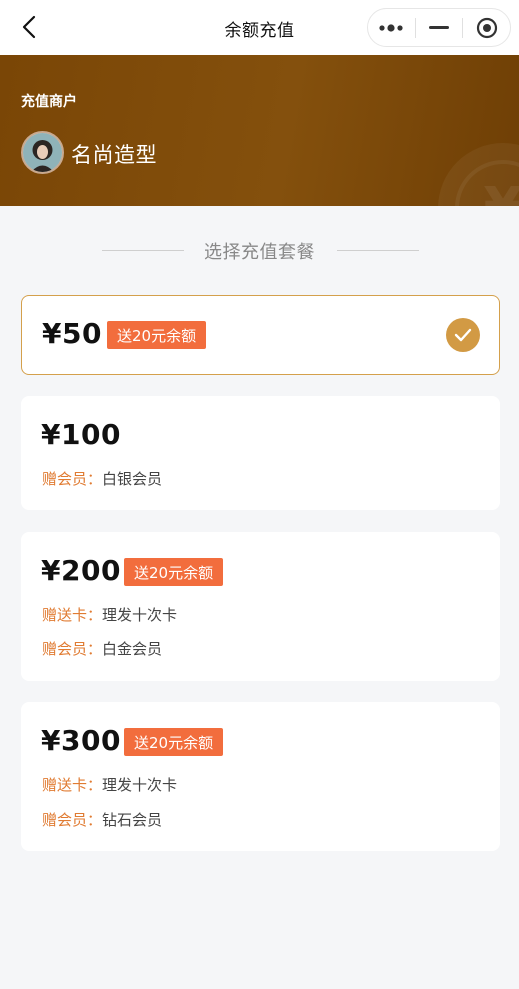 The width and height of the screenshot is (519, 989). I want to click on merchant-avatar, so click(42, 152).